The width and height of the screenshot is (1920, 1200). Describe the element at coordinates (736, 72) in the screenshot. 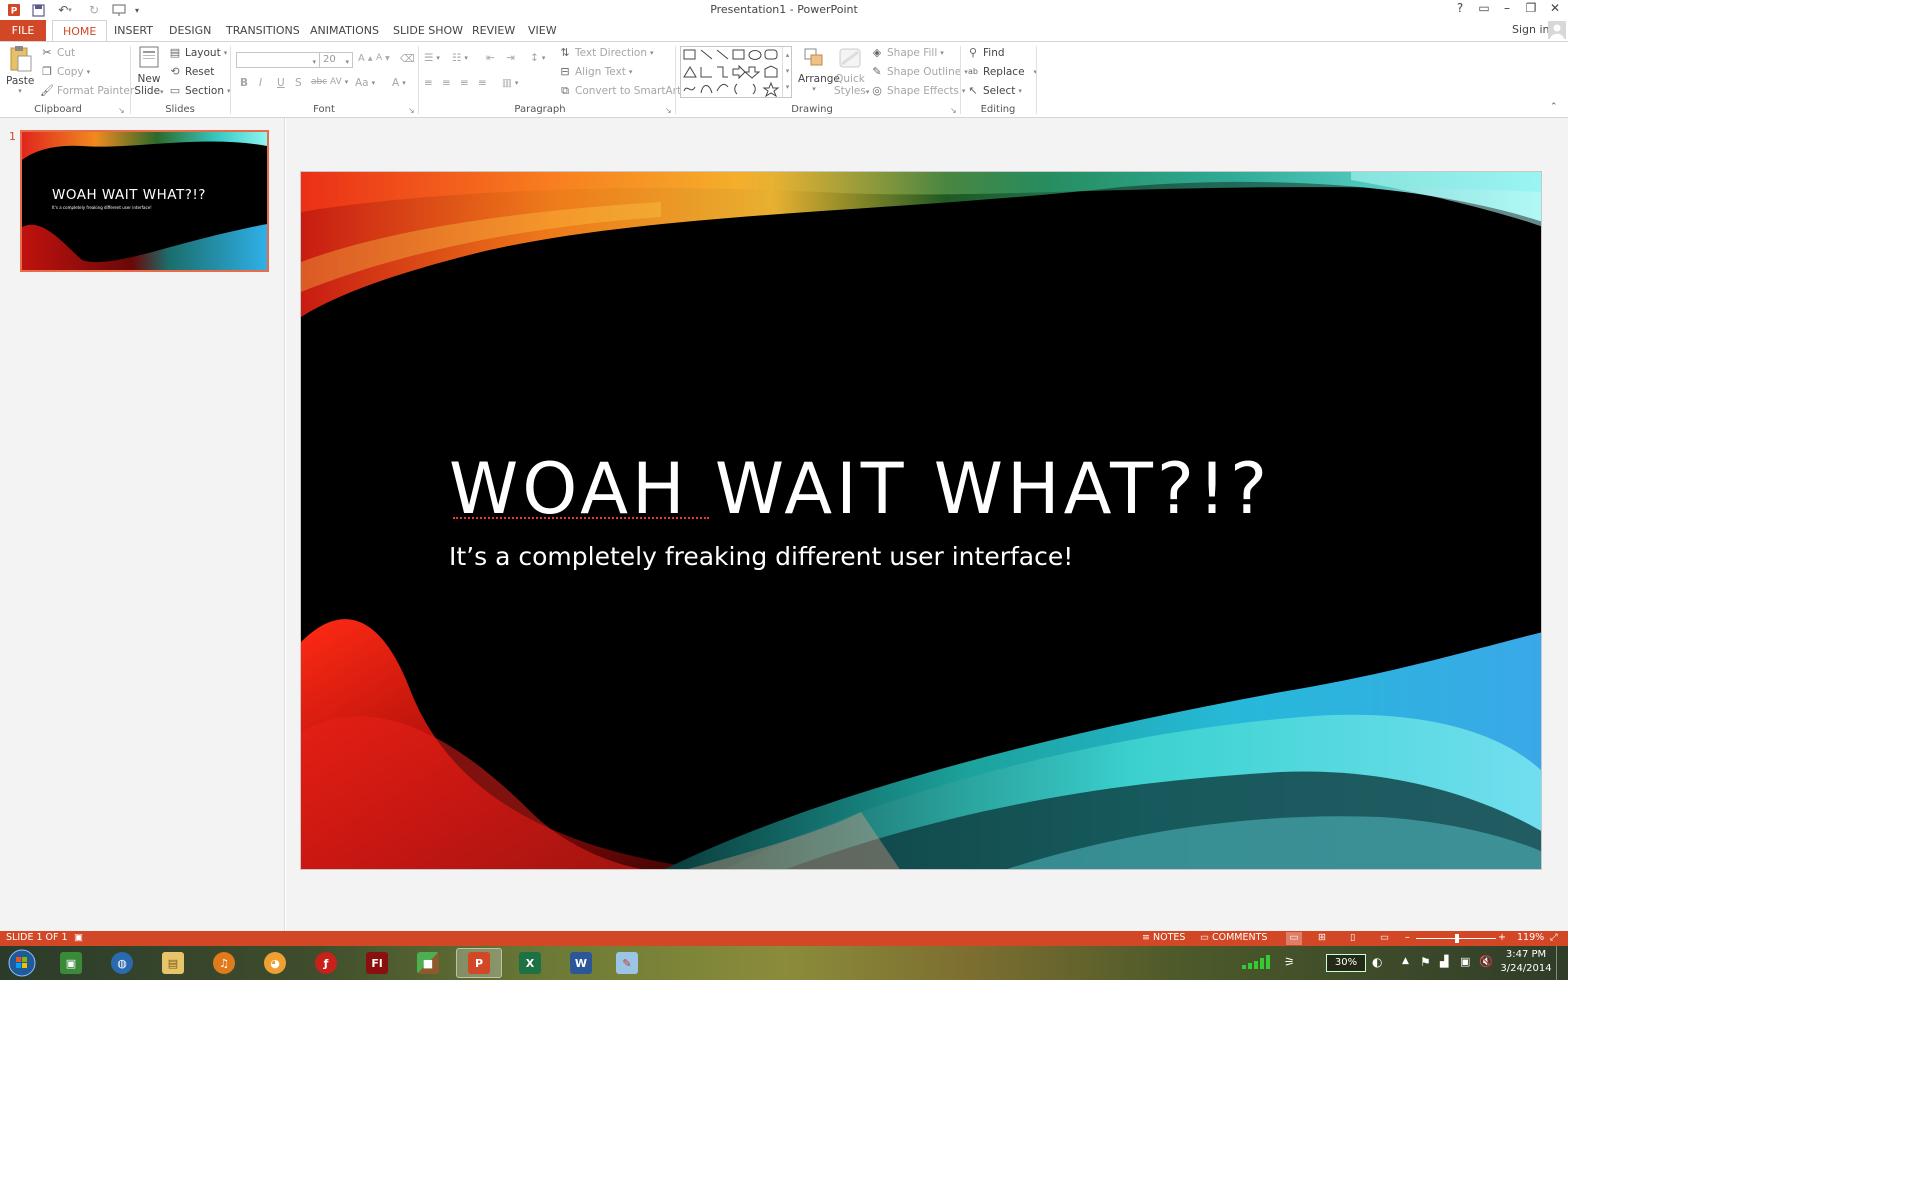

I see `shapes-gallery: ▴ ▾ ▾` at that location.